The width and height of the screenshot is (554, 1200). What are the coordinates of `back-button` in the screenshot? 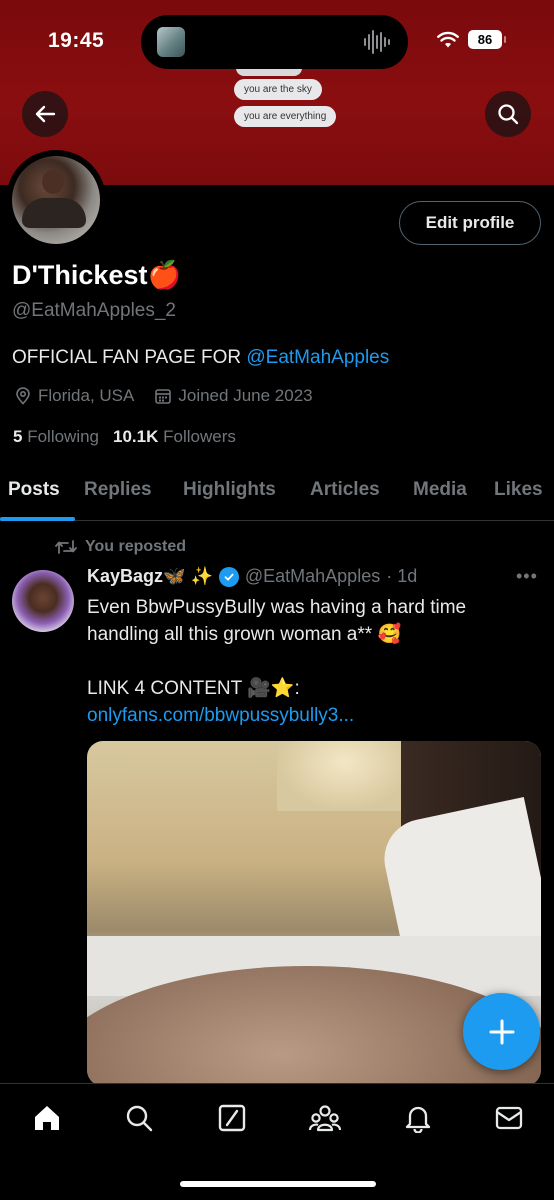 It's located at (45, 114).